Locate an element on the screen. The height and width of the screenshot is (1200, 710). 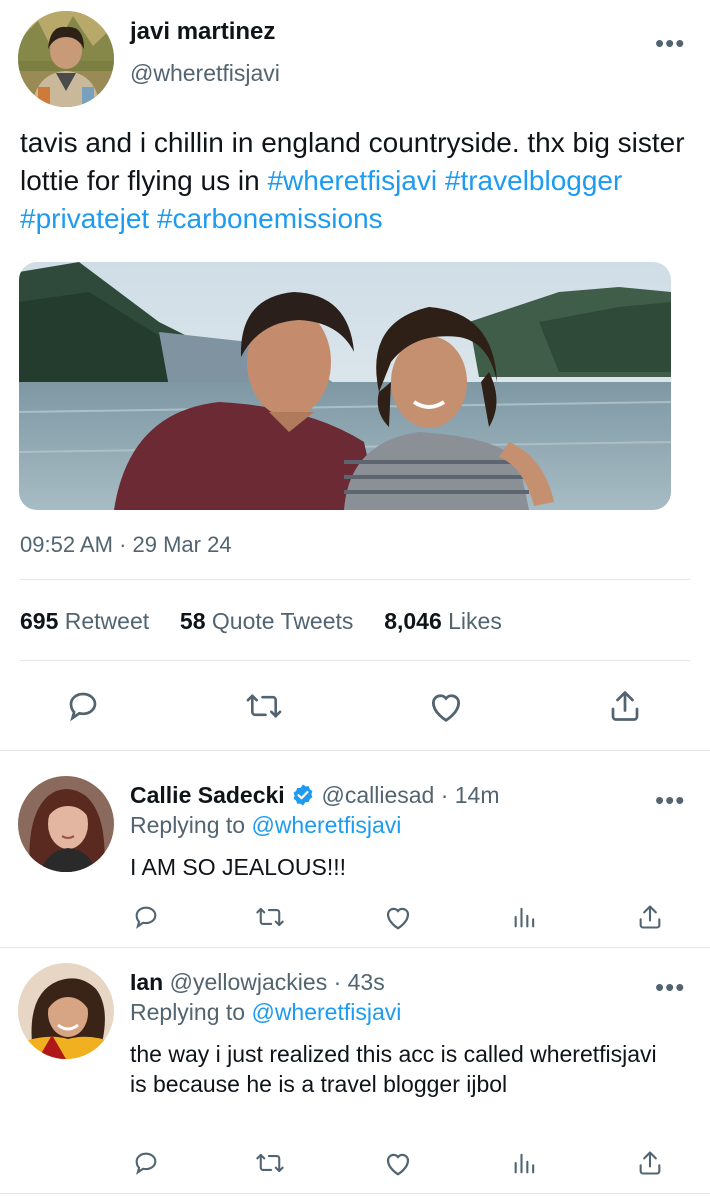
reply-text: I AM SO JEALOUS!!! is located at coordinates (238, 867).